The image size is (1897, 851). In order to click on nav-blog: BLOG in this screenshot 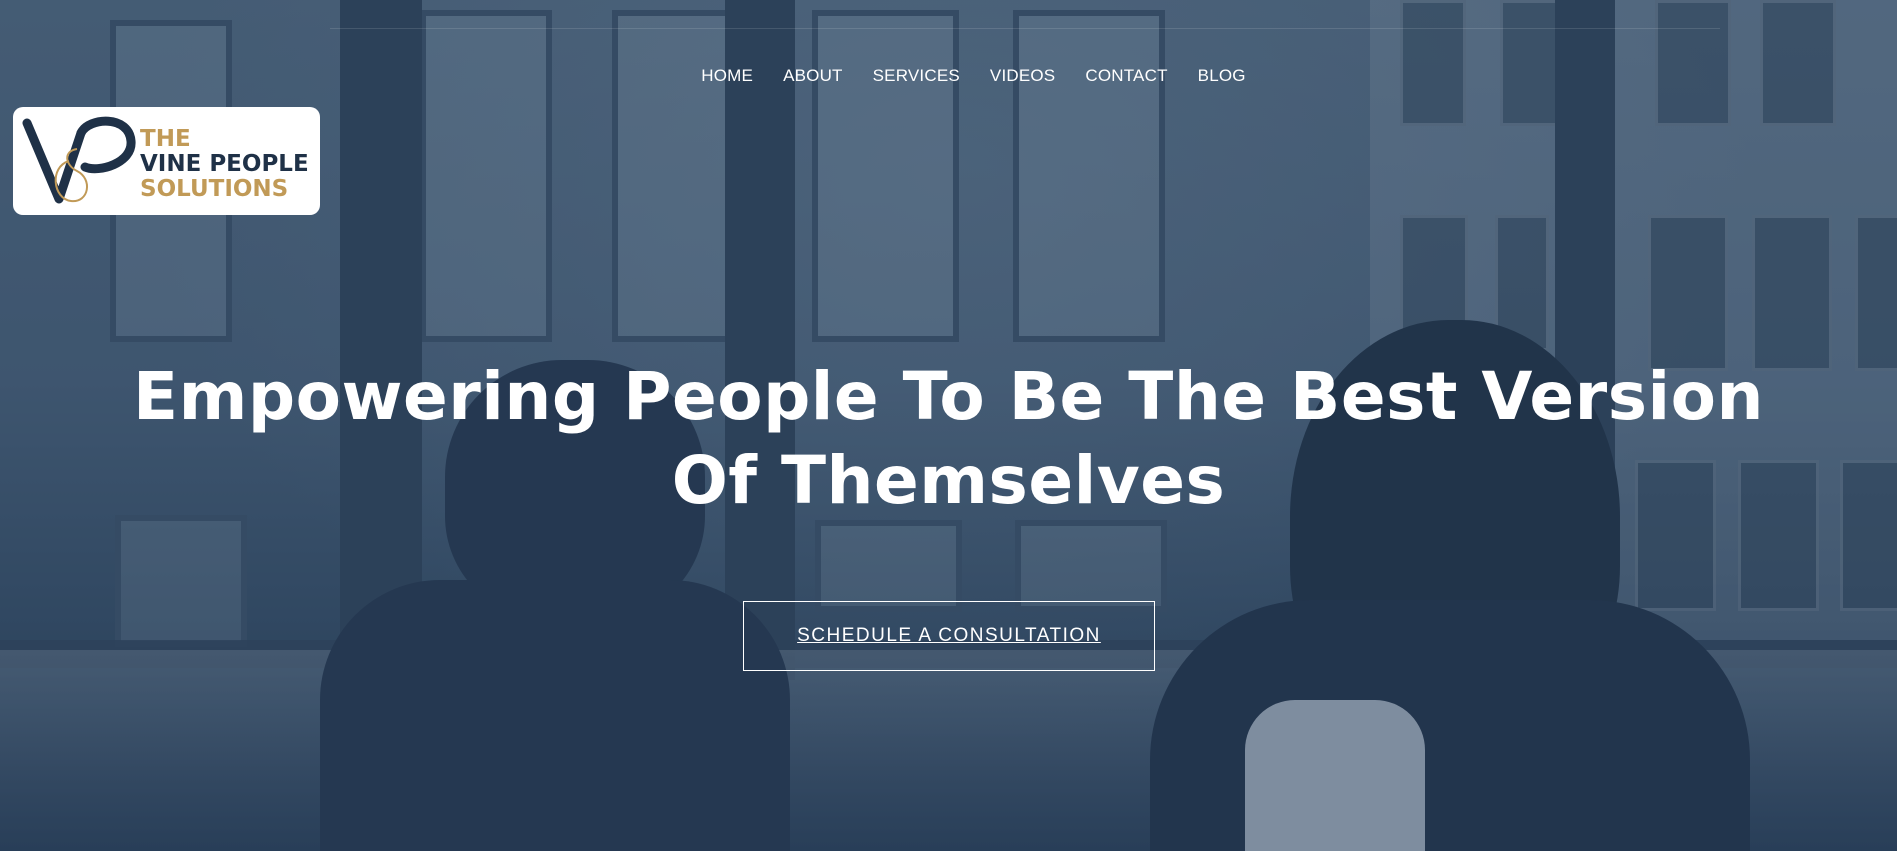, I will do `click(1222, 76)`.